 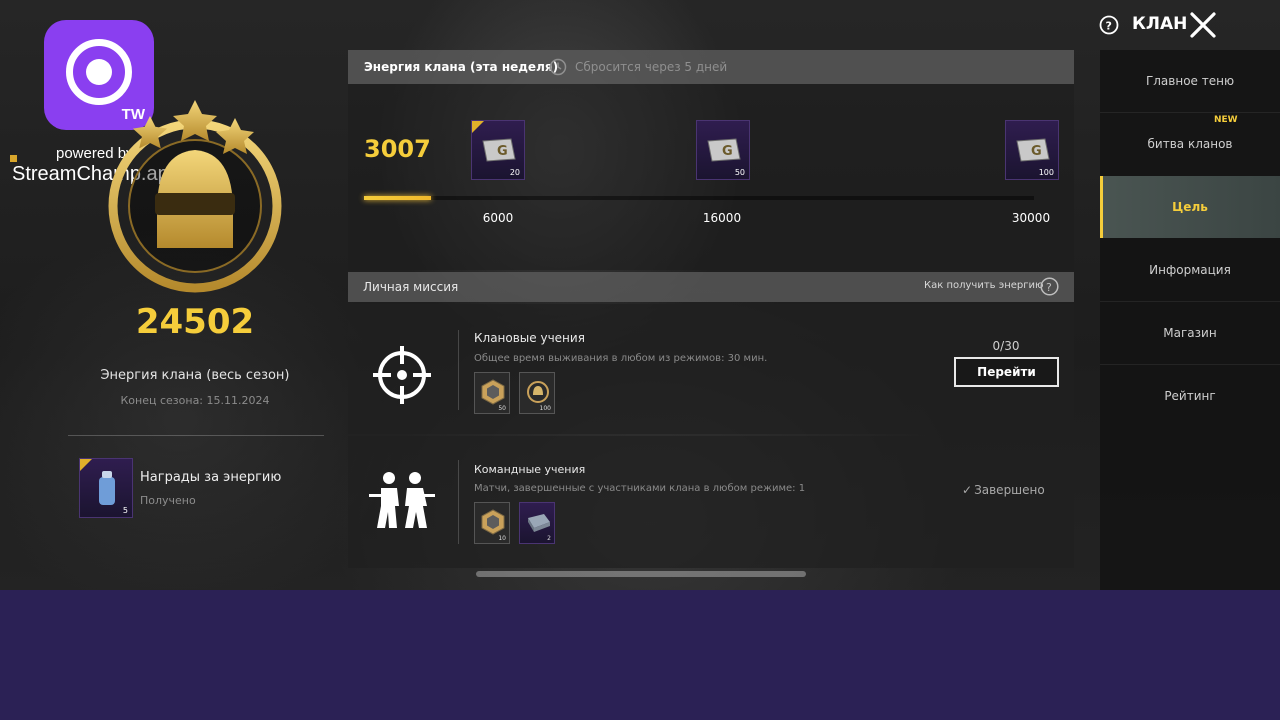 I want to click on reward-count: 10, so click(x=502, y=538).